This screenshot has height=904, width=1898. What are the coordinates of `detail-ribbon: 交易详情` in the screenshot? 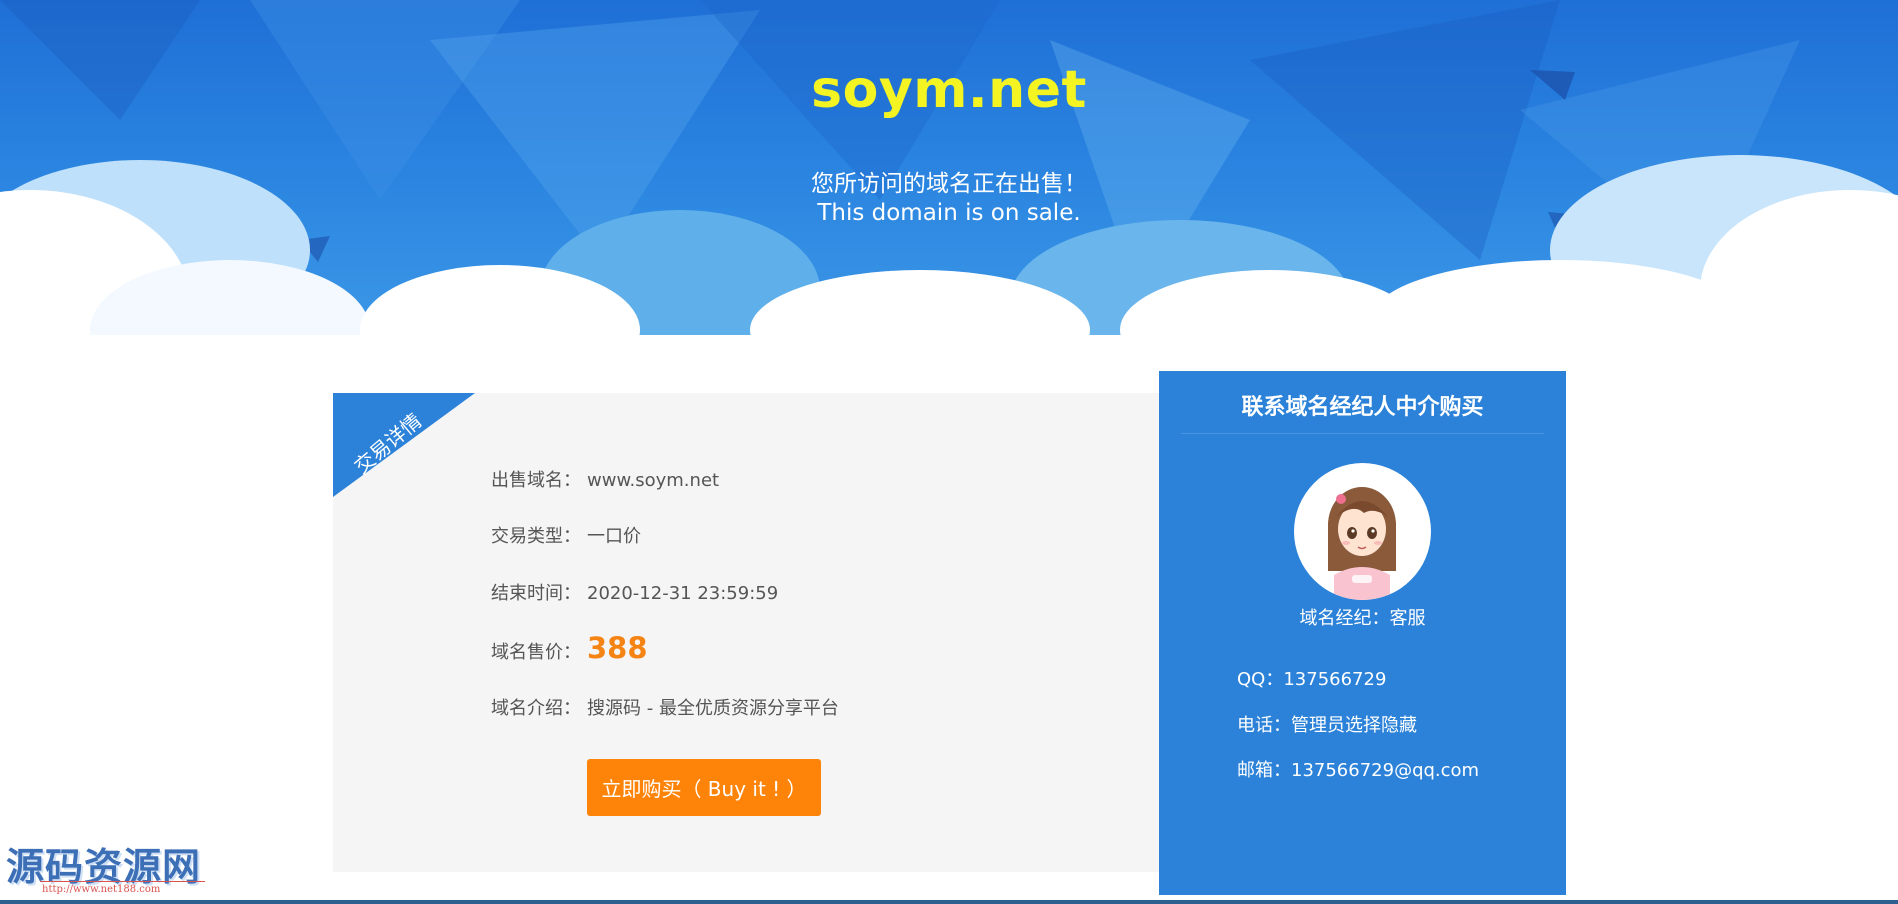 It's located at (404, 445).